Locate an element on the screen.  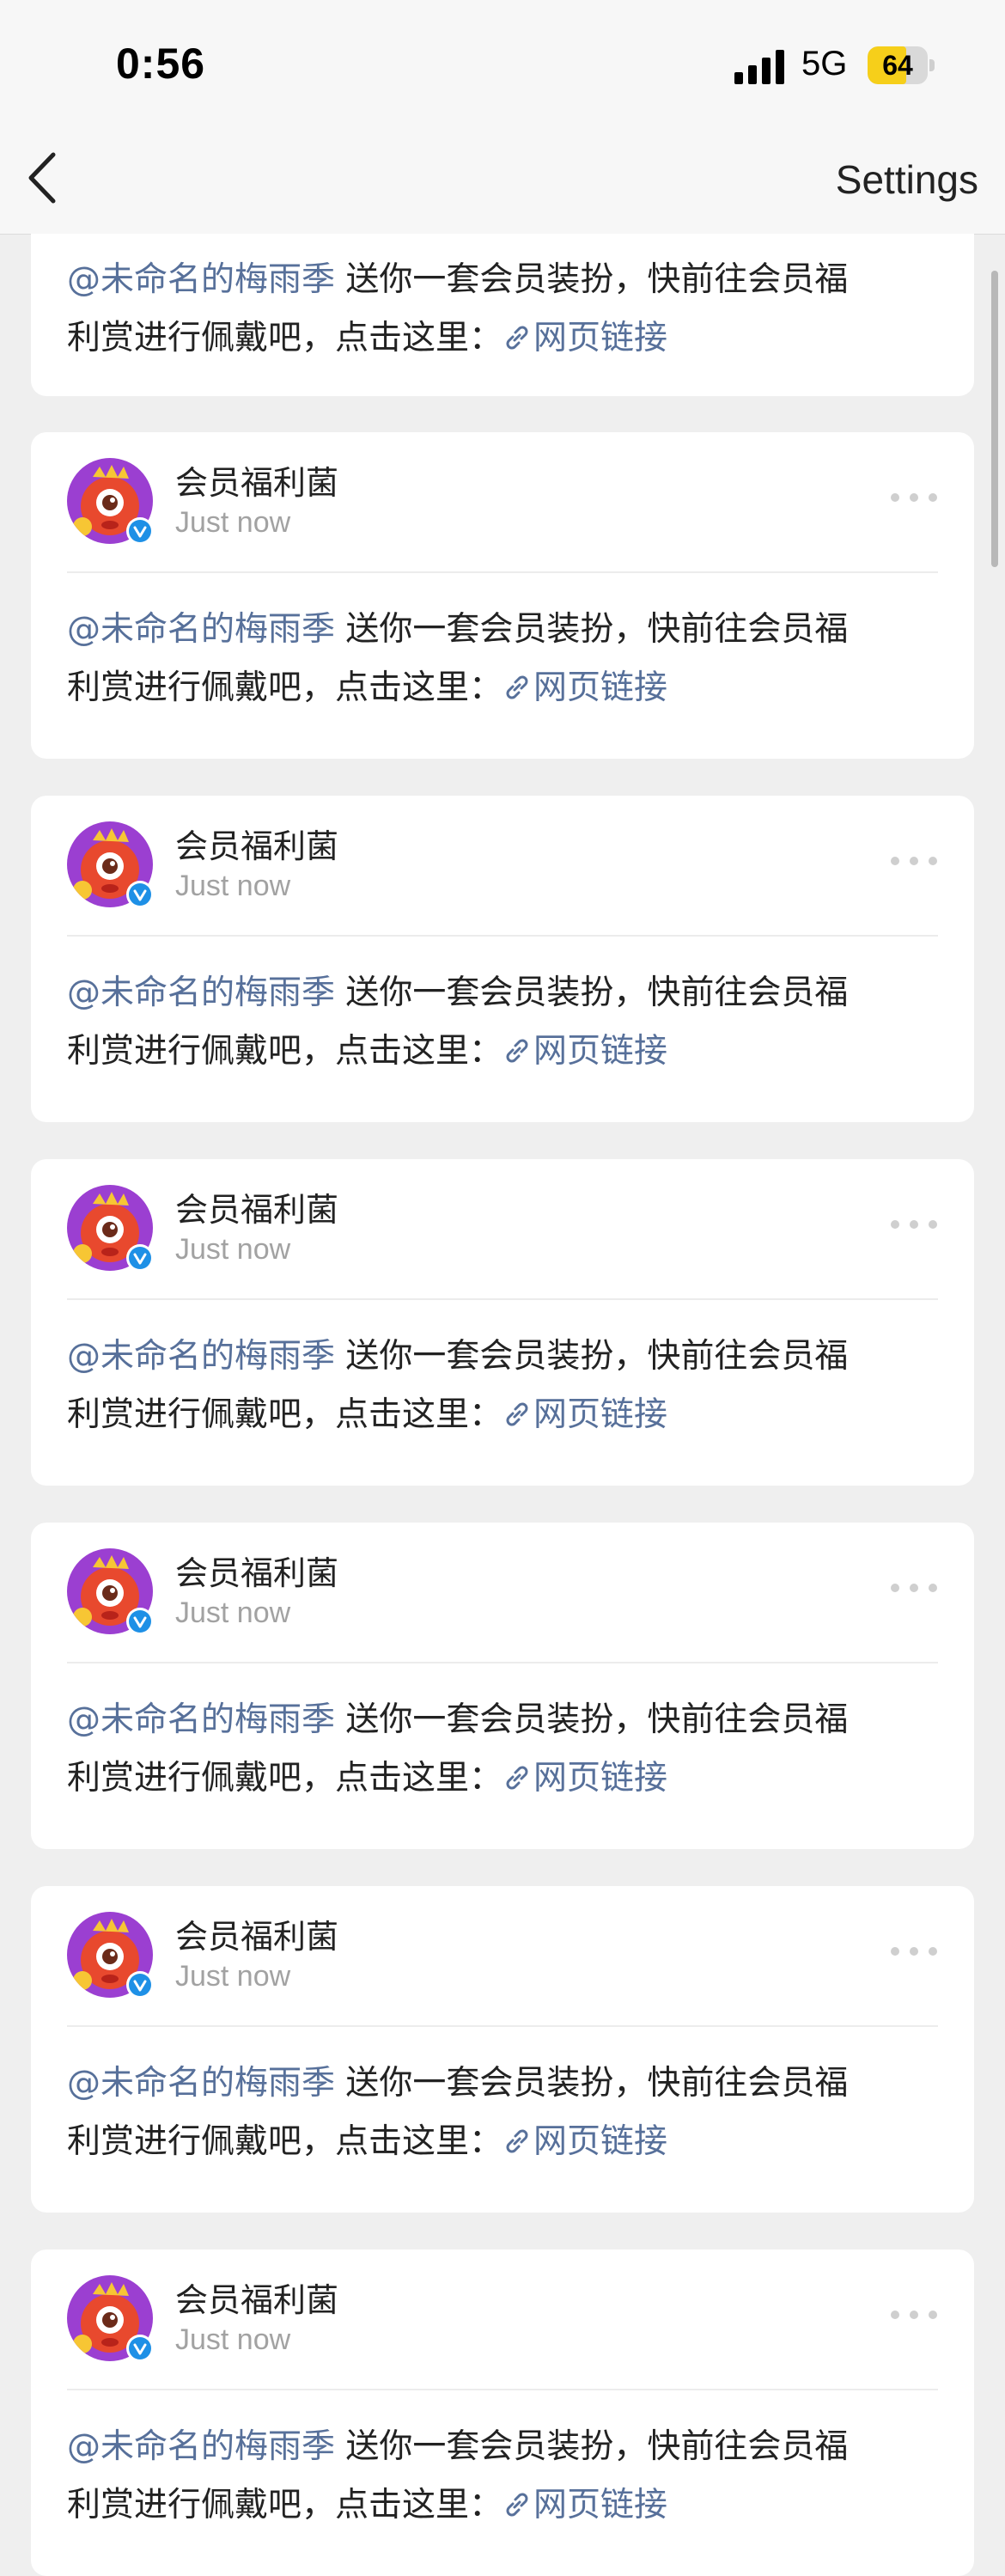
network-type: 5G is located at coordinates (824, 63).